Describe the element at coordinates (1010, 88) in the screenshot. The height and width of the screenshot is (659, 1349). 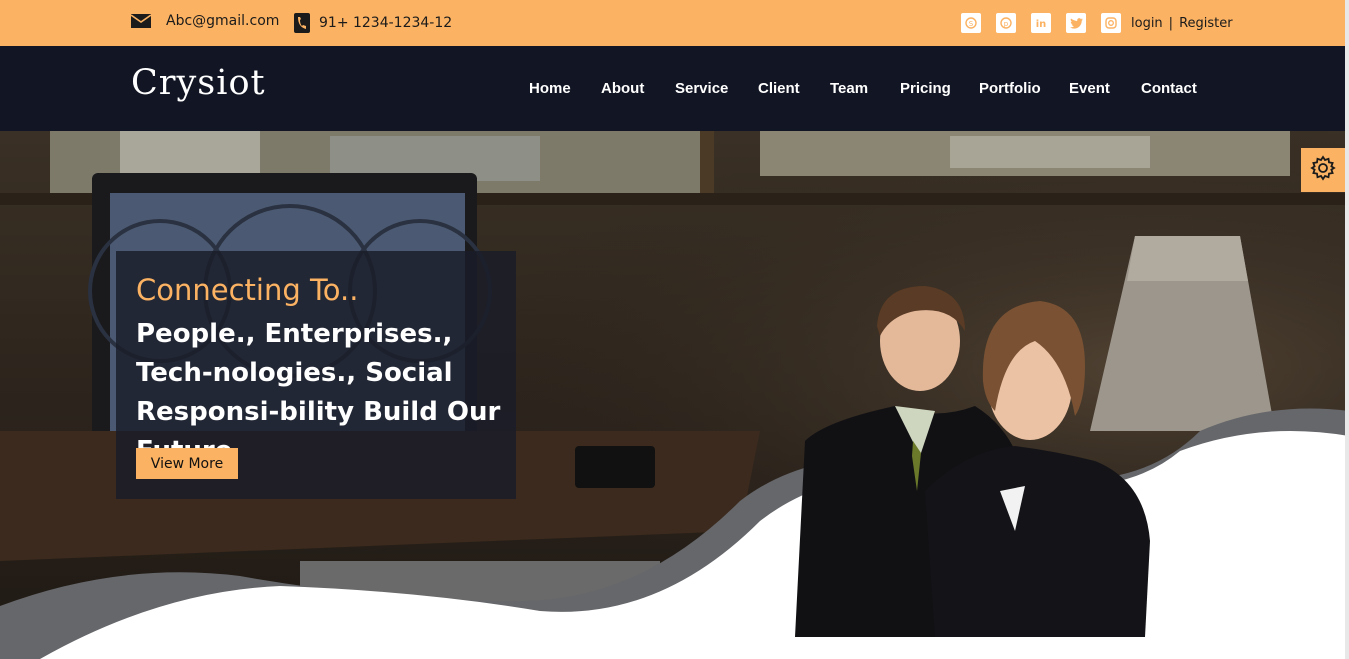
I see `nav-portfolio: Portfolio` at that location.